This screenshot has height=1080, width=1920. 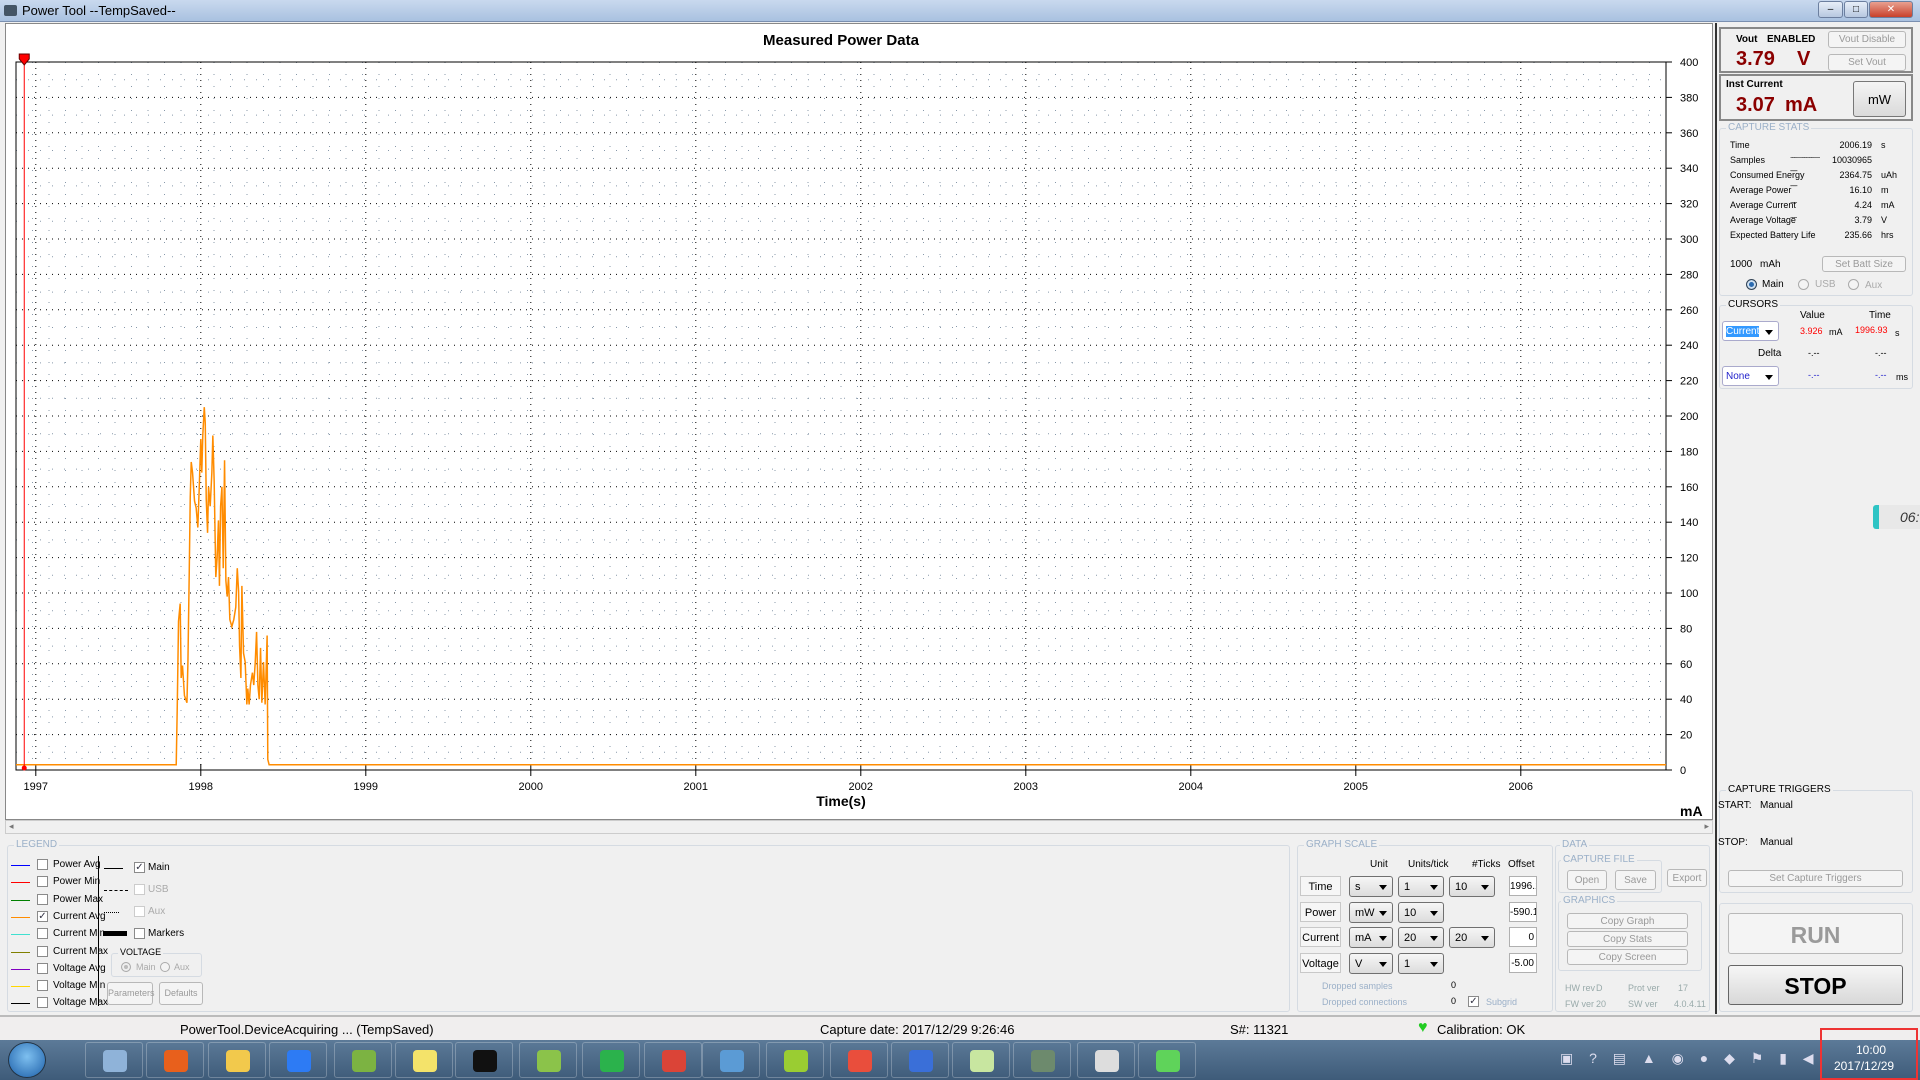 What do you see at coordinates (1106, 1060) in the screenshot?
I see `taskbar-disk-app` at bounding box center [1106, 1060].